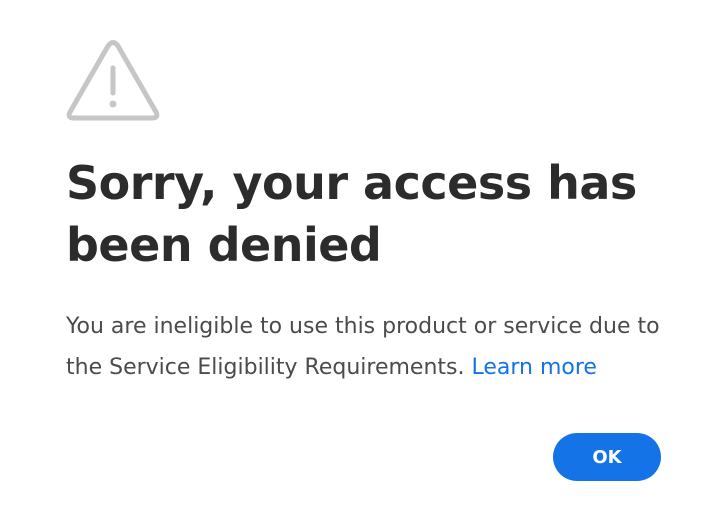 This screenshot has height=522, width=718. What do you see at coordinates (113, 81) in the screenshot?
I see `warning-triangle-icon` at bounding box center [113, 81].